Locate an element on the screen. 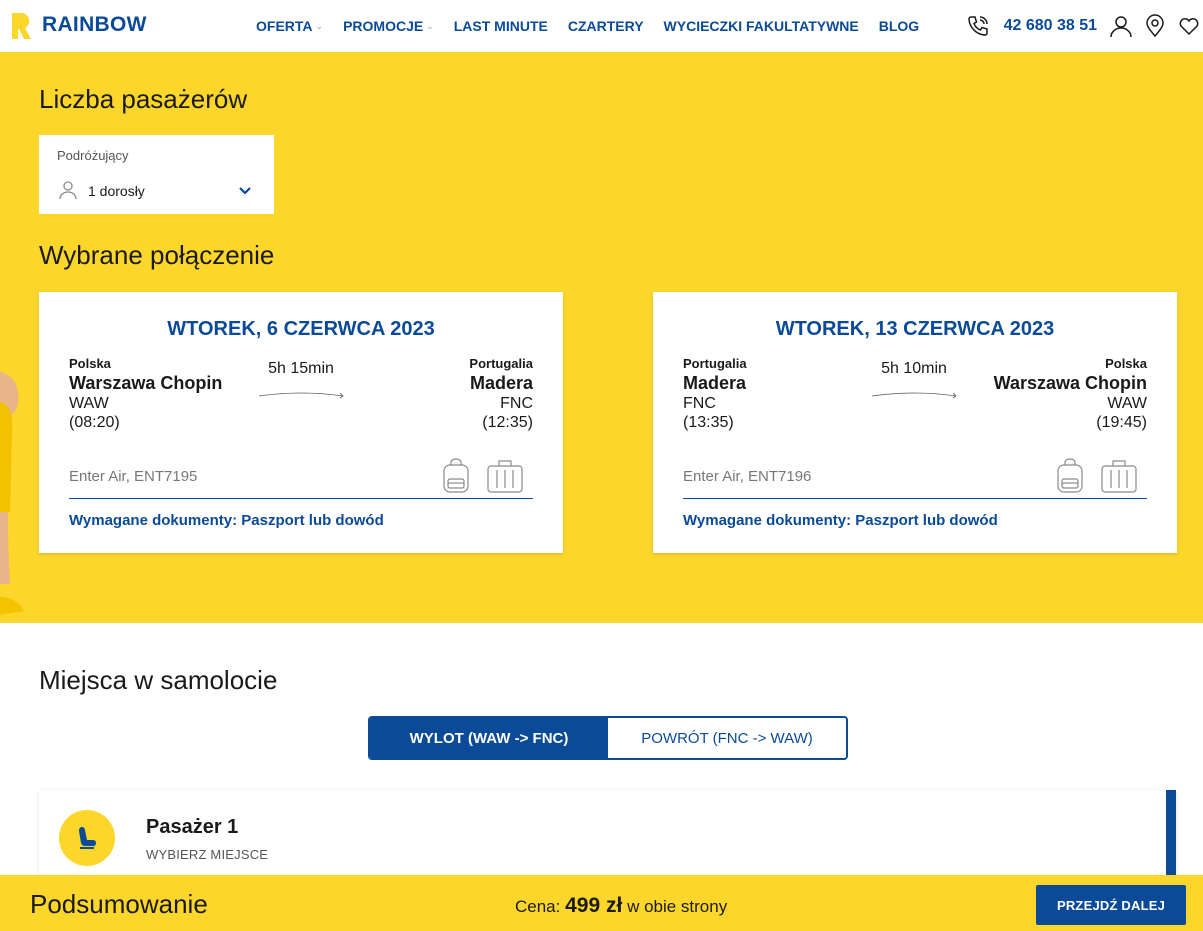  flight-direction-toggle: WYLOT (WAW -> FNC) POWRÓT (FNC -> WAW) is located at coordinates (608, 738).